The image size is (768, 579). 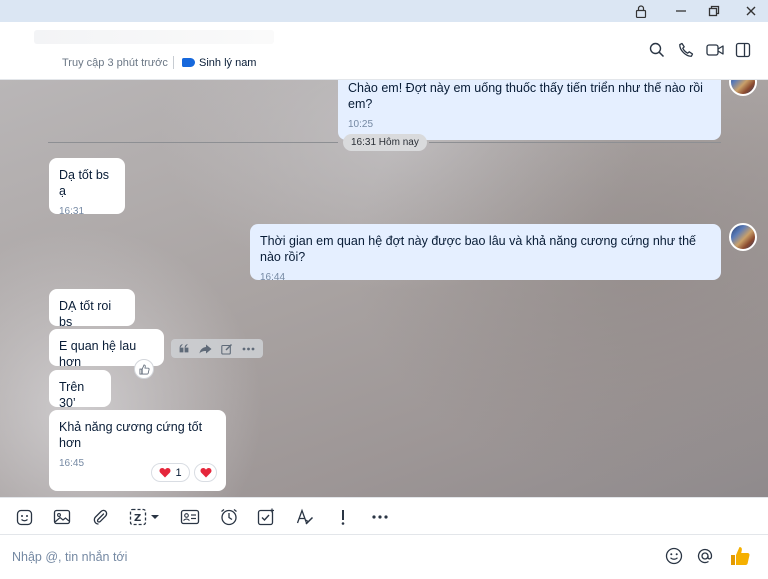 What do you see at coordinates (62, 517) in the screenshot?
I see `image-icon` at bounding box center [62, 517].